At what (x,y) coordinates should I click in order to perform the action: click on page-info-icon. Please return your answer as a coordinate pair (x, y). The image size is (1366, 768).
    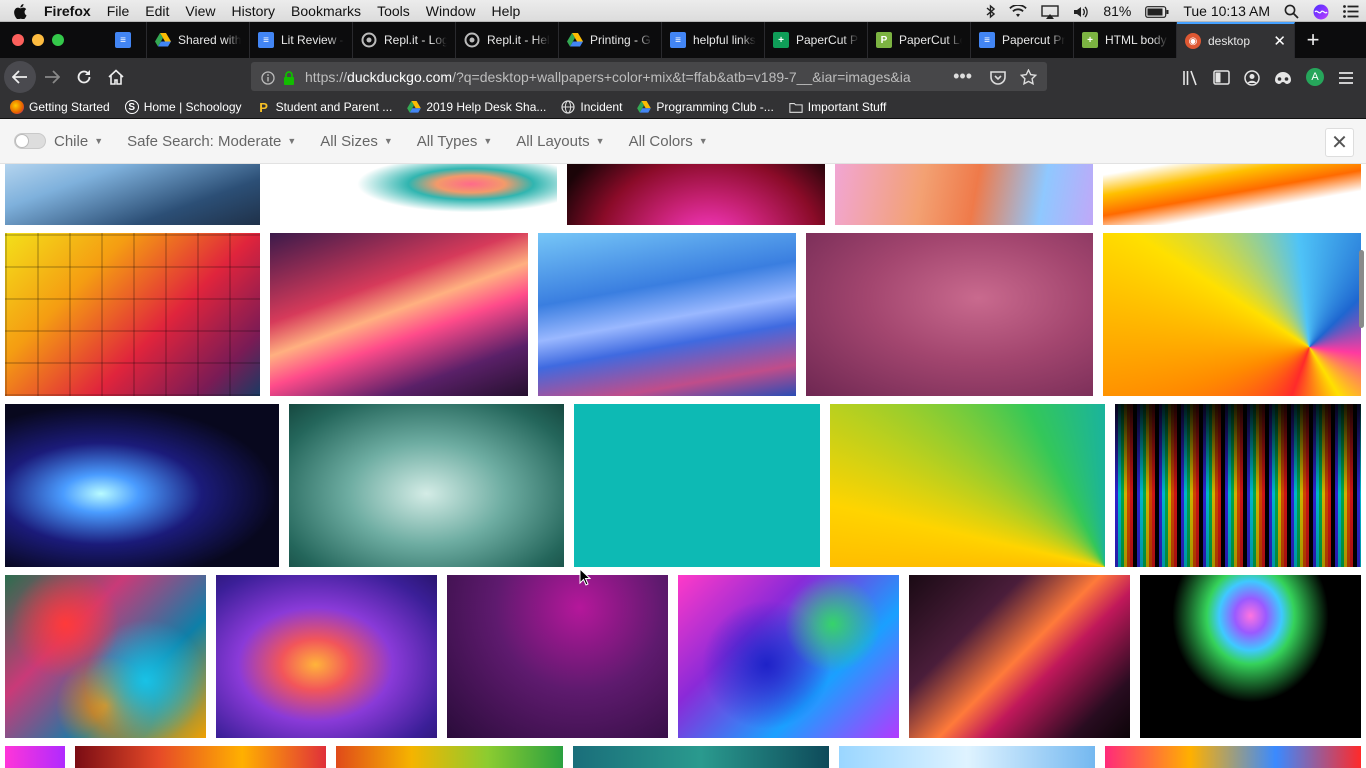
    Looking at the image, I should click on (268, 76).